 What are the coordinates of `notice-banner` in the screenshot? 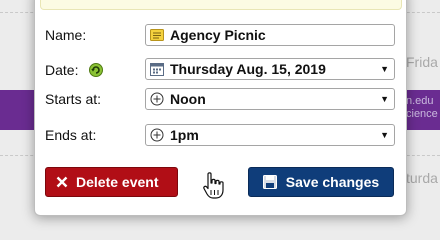 It's located at (221, 5).